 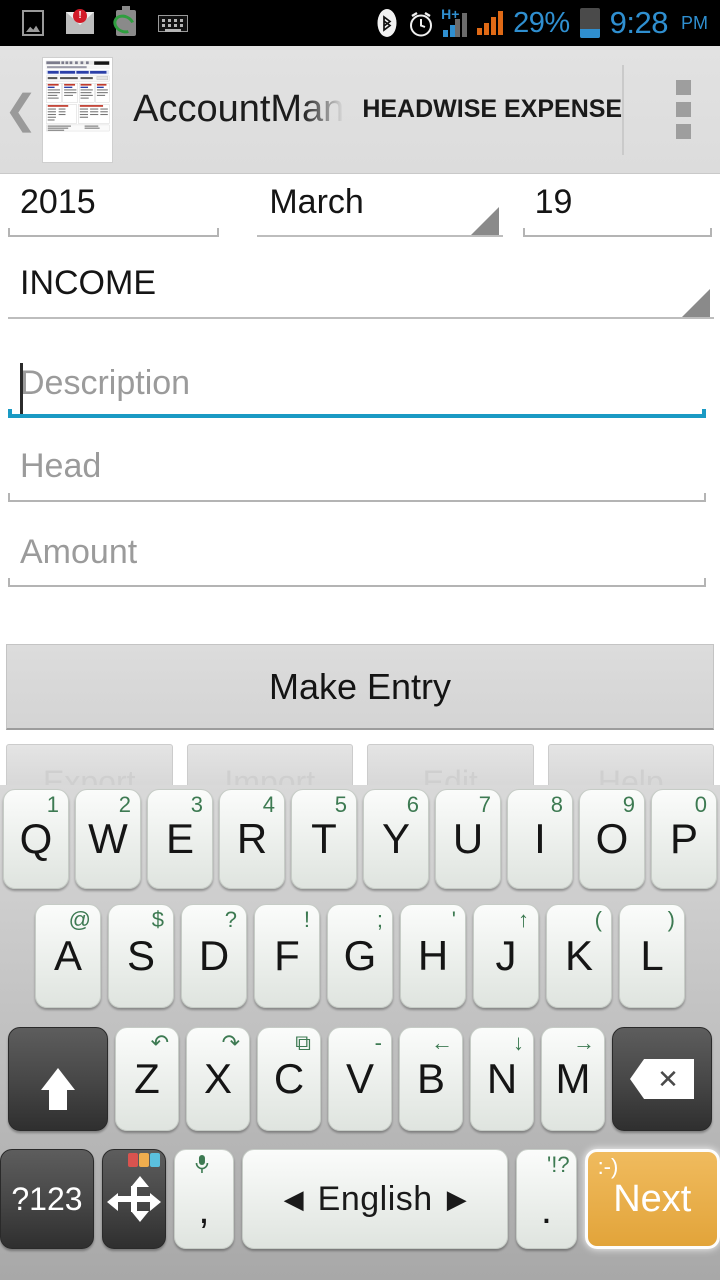 I want to click on key-o-label: O, so click(x=612, y=838).